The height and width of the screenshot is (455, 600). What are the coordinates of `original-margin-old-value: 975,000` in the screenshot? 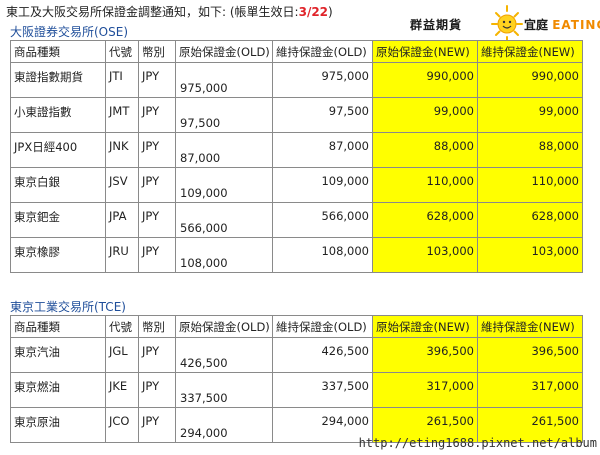 It's located at (204, 88).